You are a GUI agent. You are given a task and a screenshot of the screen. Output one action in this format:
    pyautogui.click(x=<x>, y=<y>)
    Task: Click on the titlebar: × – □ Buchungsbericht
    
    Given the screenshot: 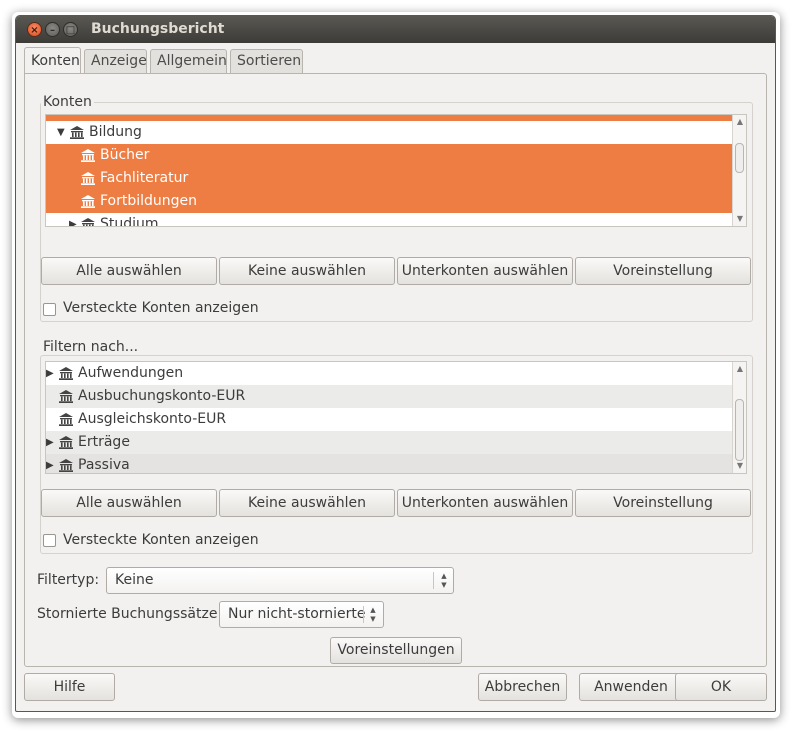 What is the action you would take?
    pyautogui.click(x=395, y=29)
    